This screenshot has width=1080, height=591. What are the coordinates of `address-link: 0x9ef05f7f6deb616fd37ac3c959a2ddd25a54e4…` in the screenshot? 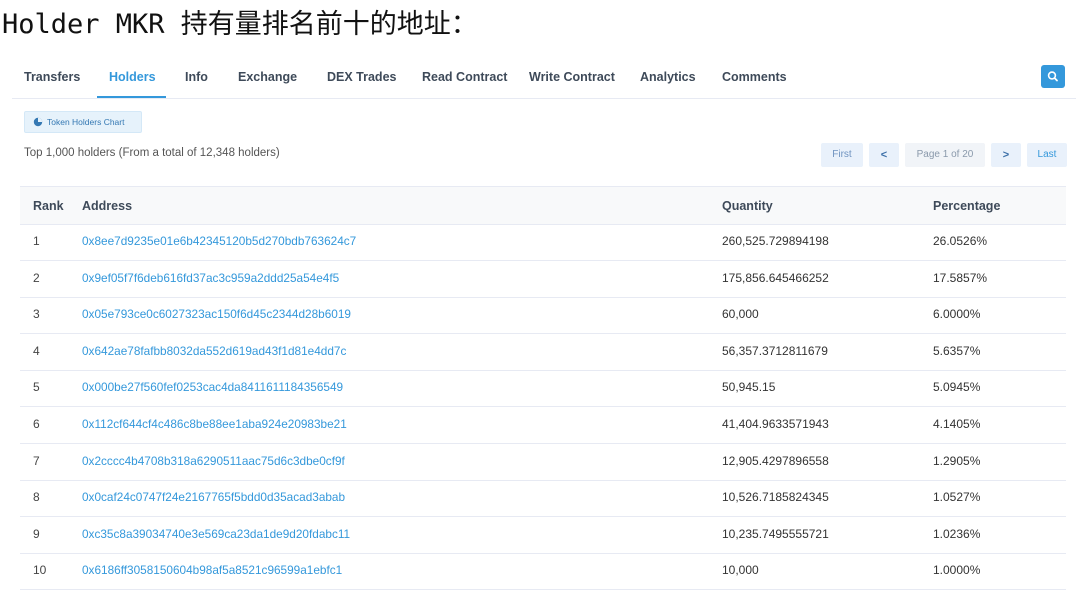 It's located at (210, 278).